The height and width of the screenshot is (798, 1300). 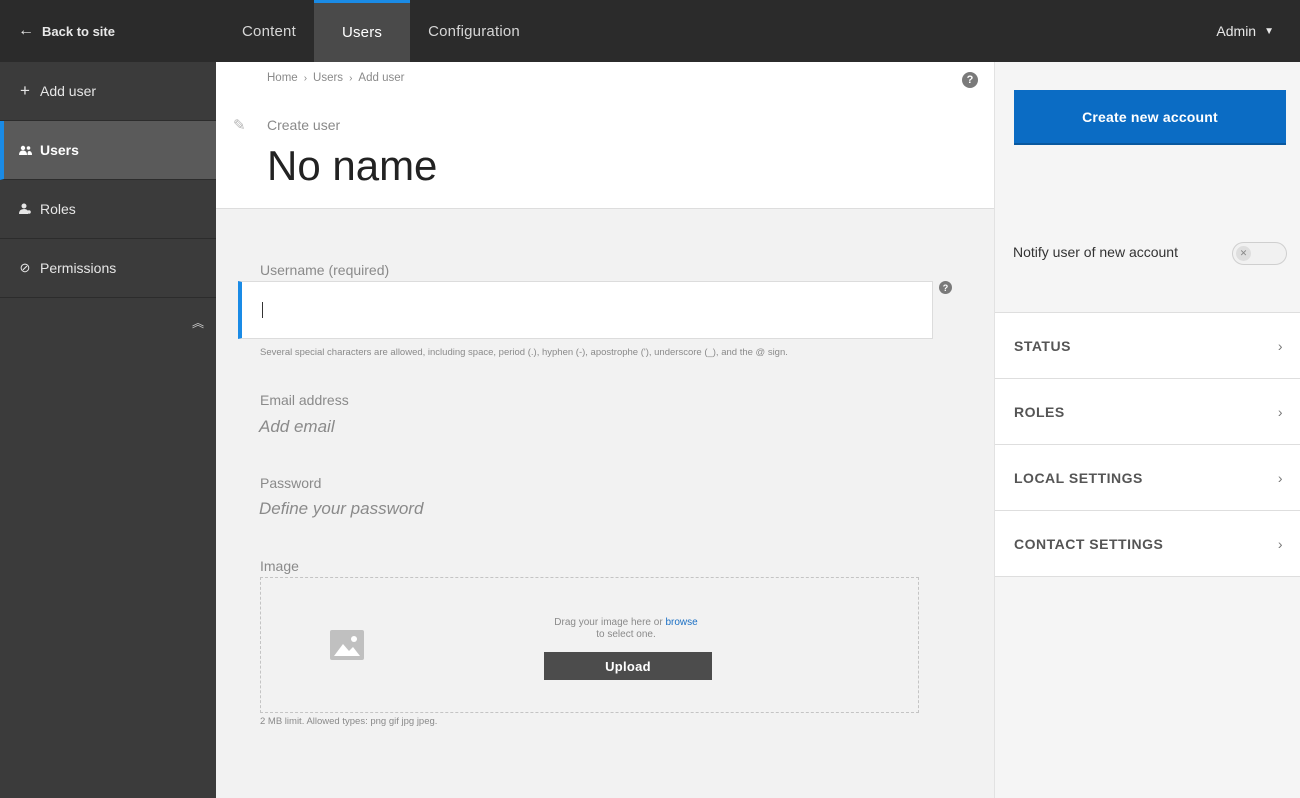 I want to click on create-account-button: Create new account, so click(x=1150, y=117).